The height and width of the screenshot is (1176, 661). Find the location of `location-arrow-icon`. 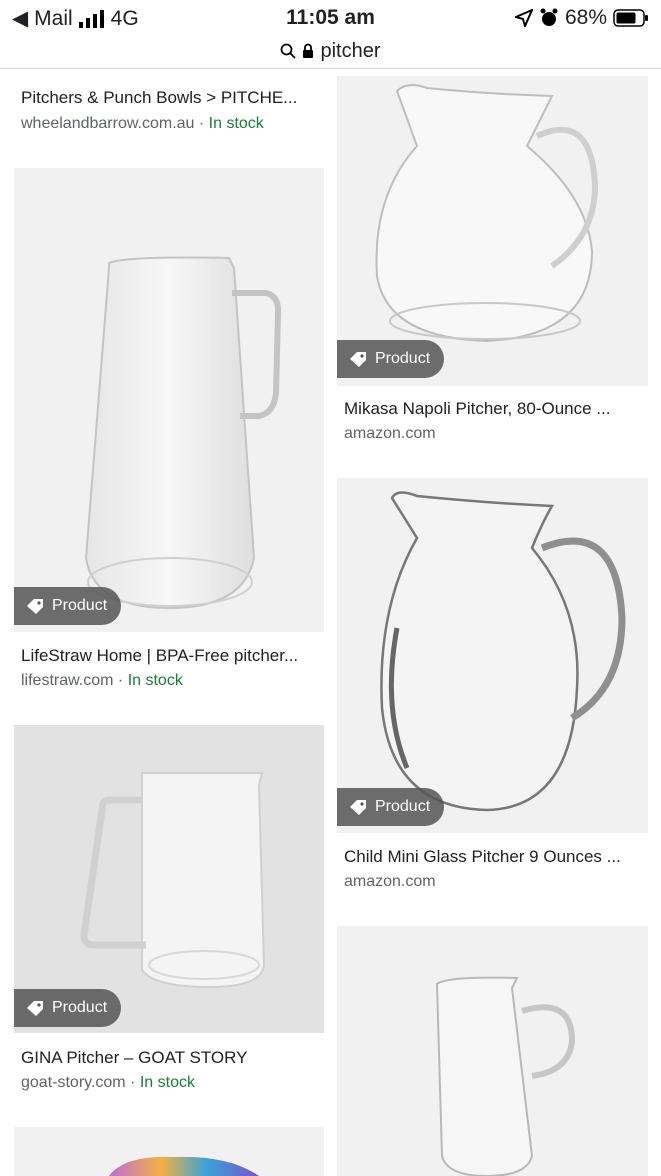

location-arrow-icon is located at coordinates (523, 18).